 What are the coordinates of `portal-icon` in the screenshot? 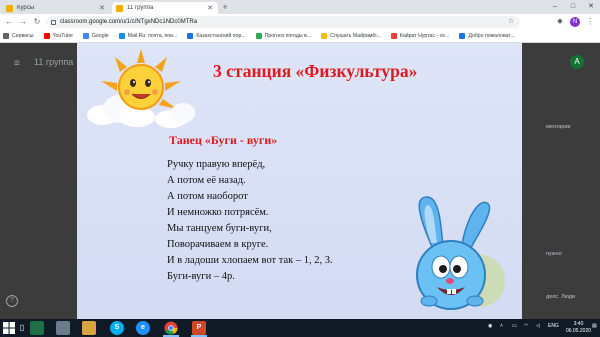 It's located at (190, 36).